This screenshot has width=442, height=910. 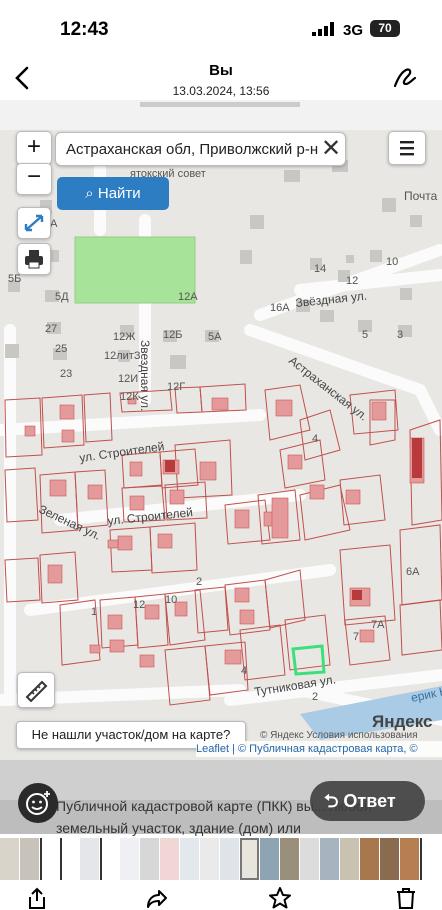 I want to click on fullscreen-button, so click(x=34, y=223).